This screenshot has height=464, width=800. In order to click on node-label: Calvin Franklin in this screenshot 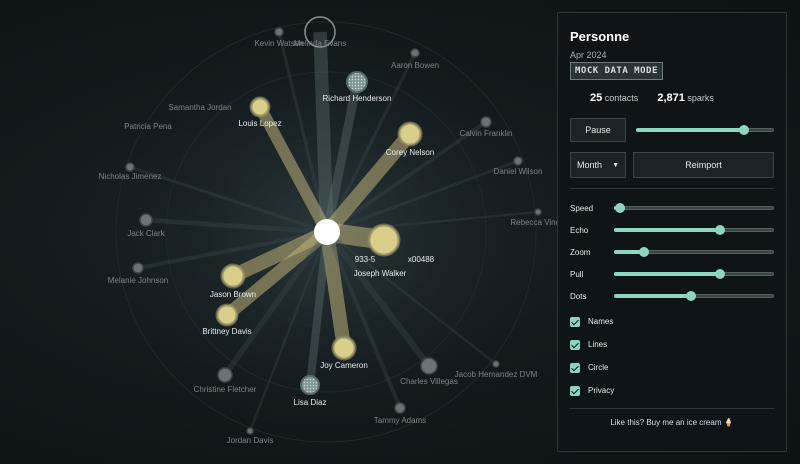, I will do `click(486, 133)`.